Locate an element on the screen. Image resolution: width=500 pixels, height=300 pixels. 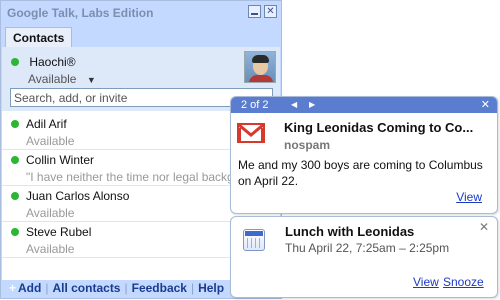
title-bar: Google Talk, Labs Edition ✕ is located at coordinates (141, 13).